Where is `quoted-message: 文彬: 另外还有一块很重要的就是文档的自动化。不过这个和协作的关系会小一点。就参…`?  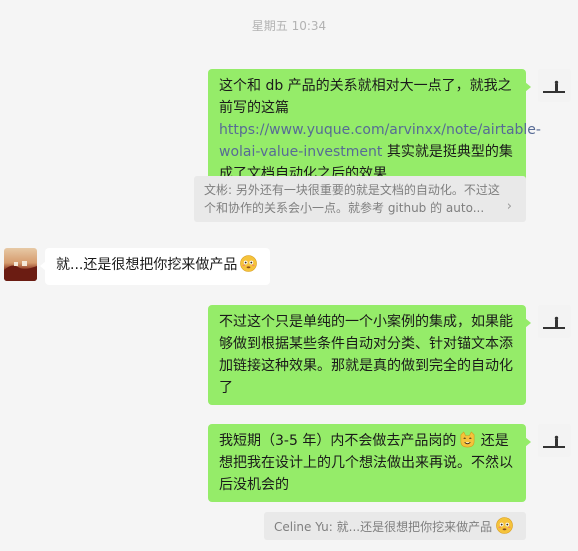
quoted-message: 文彬: 另外还有一块很重要的就是文档的自动化。不过这个和协作的关系会小一点。就参… is located at coordinates (360, 199).